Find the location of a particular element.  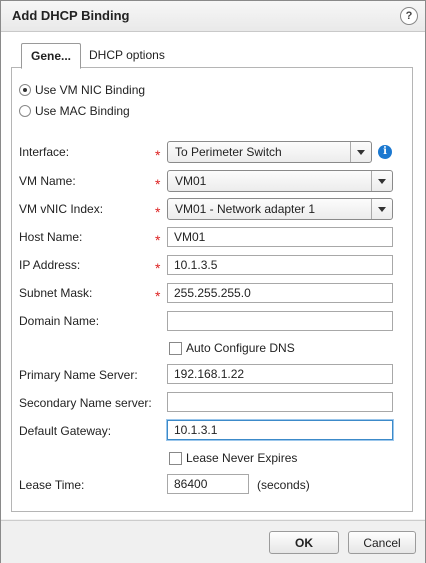

use-mac-binding-label: Use MAC Binding is located at coordinates (82, 111).